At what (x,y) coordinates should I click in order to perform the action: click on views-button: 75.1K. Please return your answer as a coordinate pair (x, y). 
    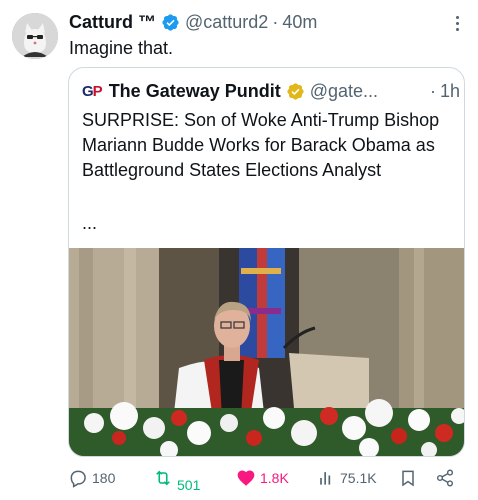
    Looking at the image, I should click on (346, 478).